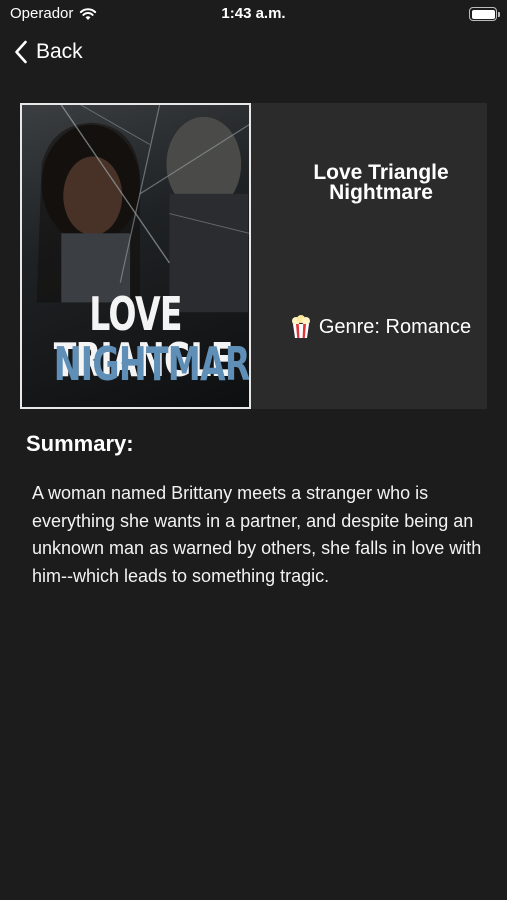 This screenshot has width=507, height=900. I want to click on back-button: Back, so click(48, 52).